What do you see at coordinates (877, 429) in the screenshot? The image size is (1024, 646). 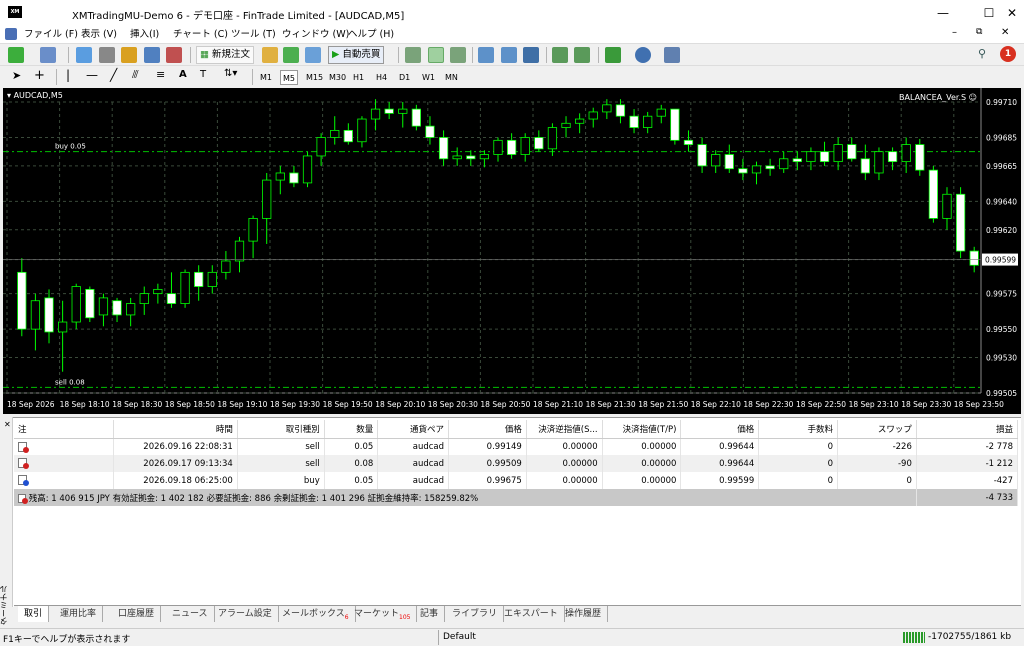 I see `col-swap: スワップ` at bounding box center [877, 429].